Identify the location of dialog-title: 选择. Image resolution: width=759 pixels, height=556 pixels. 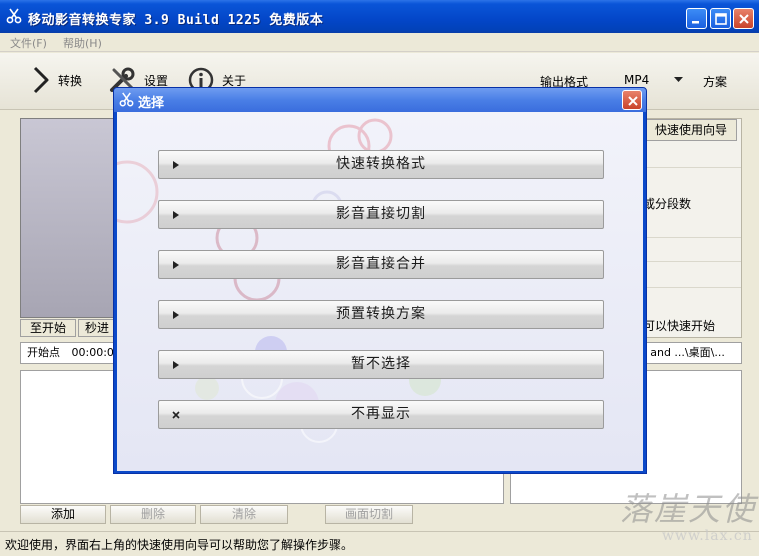
(151, 103).